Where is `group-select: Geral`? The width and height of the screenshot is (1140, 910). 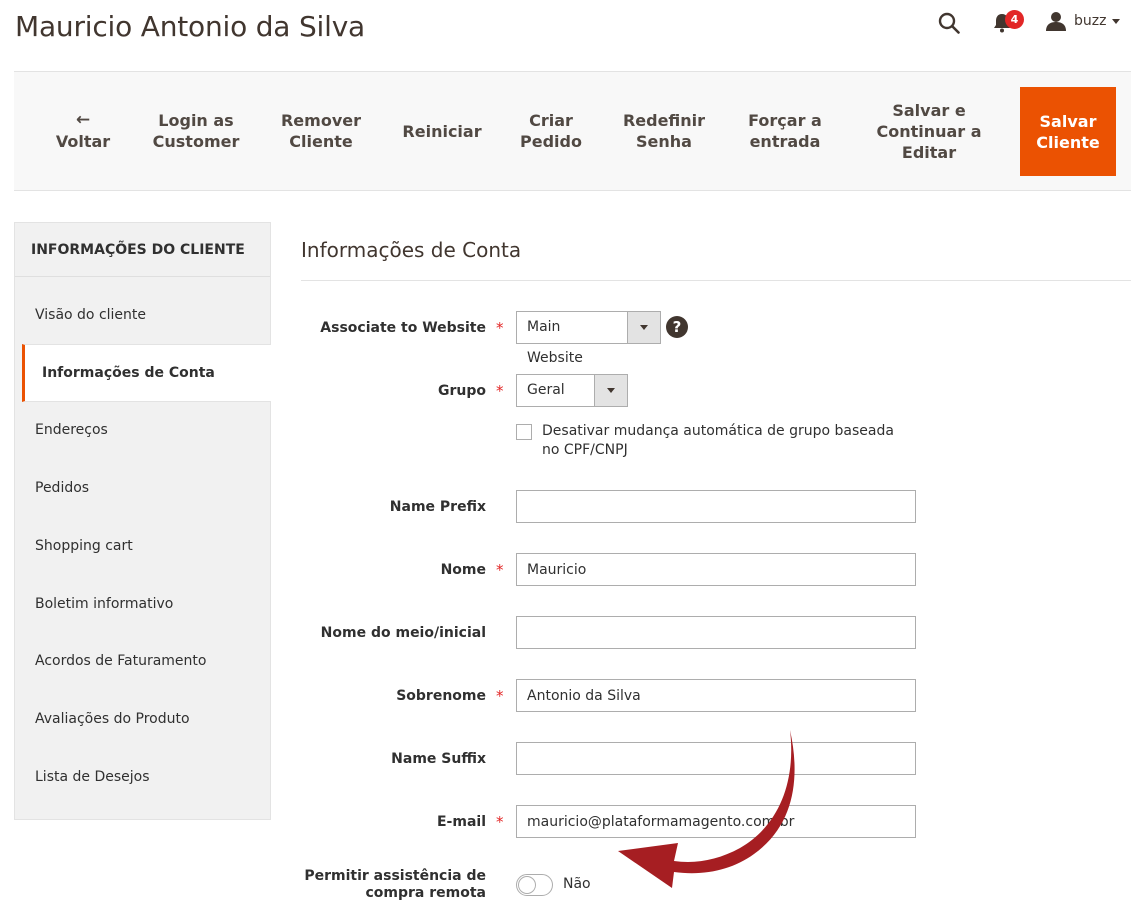
group-select: Geral is located at coordinates (572, 390).